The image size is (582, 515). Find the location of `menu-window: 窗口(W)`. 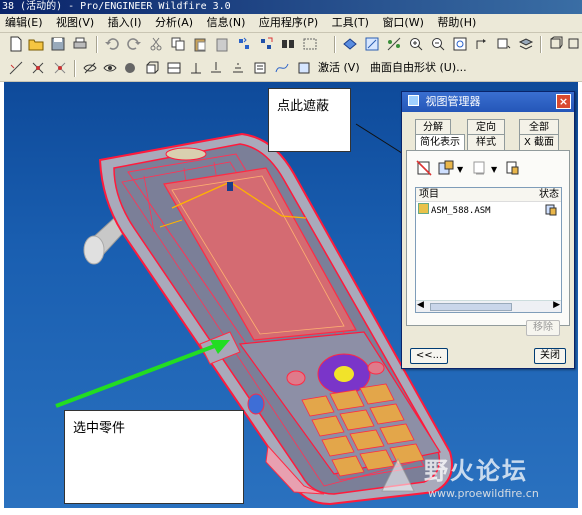

menu-window: 窗口(W) is located at coordinates (402, 23).